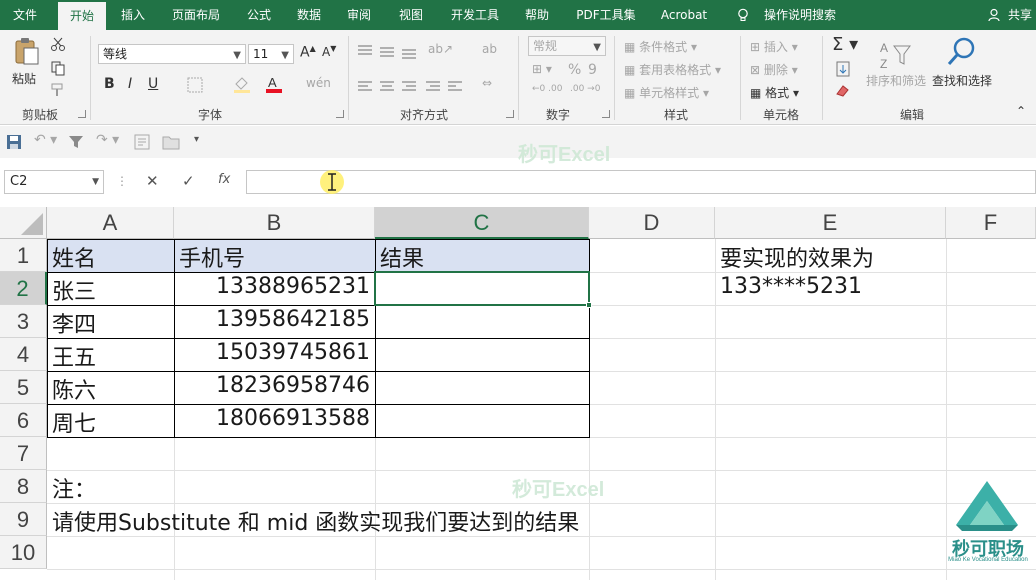 The image size is (1036, 580). Describe the element at coordinates (107, 140) in the screenshot. I see `redo-icon: ↷ ▾` at that location.